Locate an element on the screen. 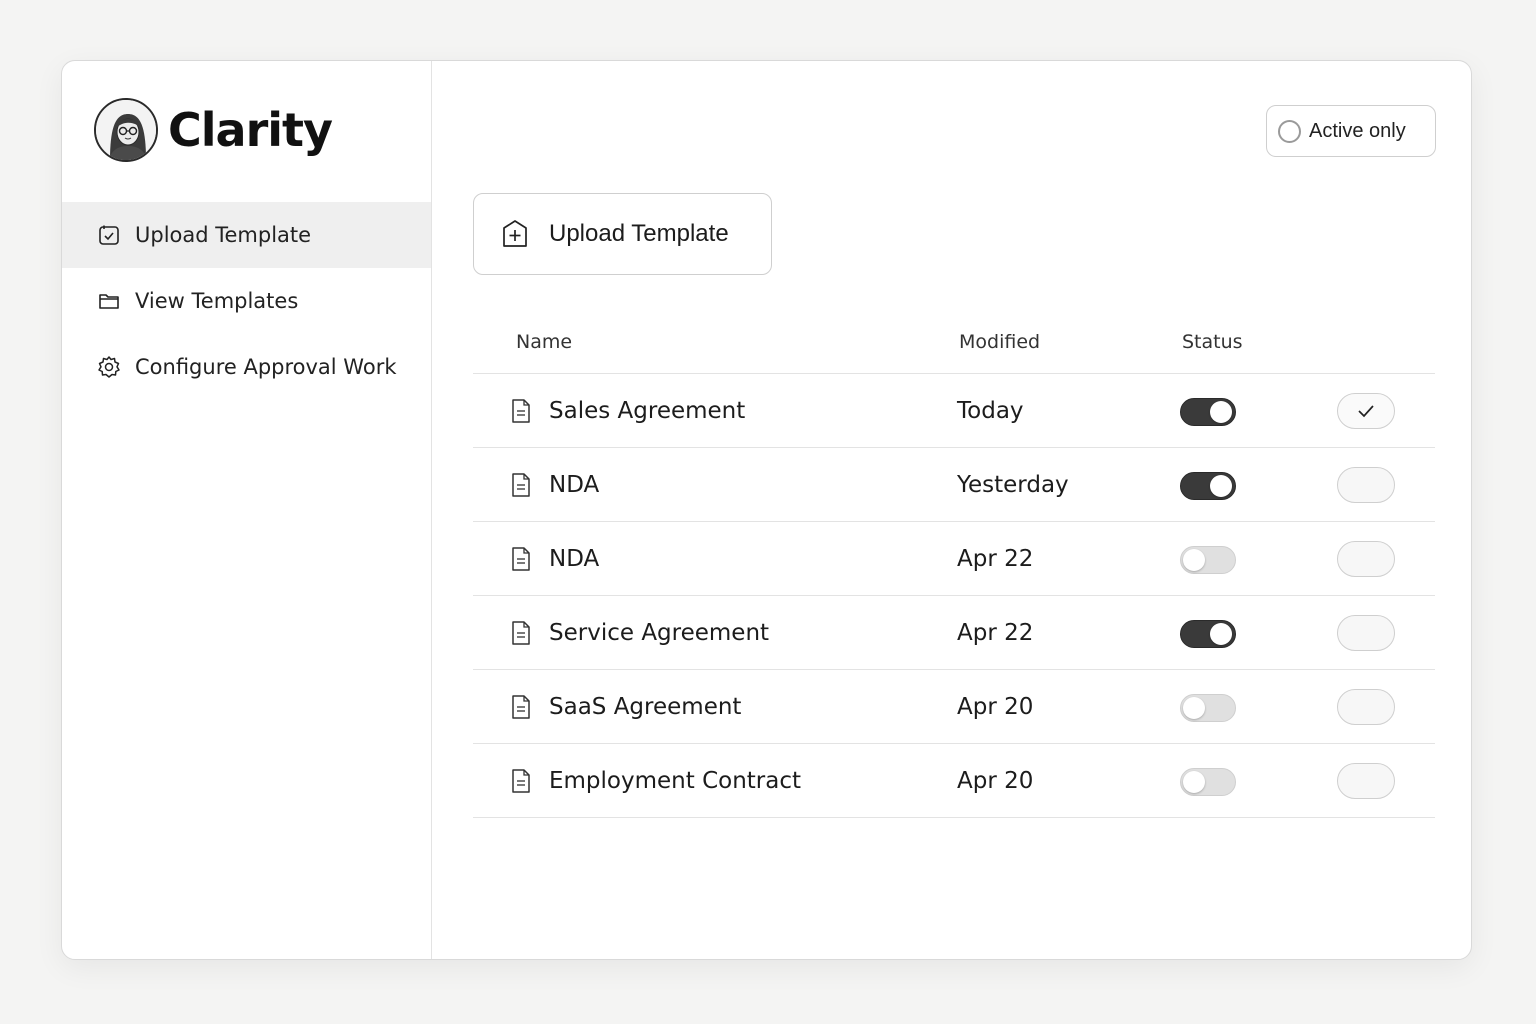 The width and height of the screenshot is (1536, 1024). gear-icon is located at coordinates (109, 367).